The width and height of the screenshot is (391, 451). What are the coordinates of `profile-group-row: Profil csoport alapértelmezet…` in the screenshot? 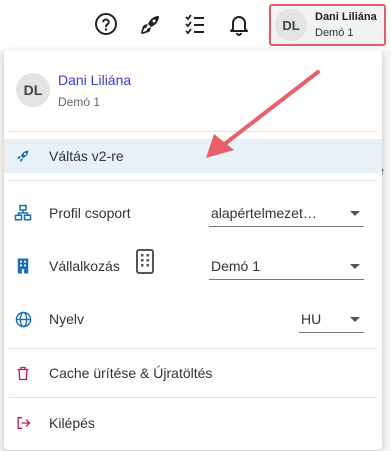 It's located at (193, 213).